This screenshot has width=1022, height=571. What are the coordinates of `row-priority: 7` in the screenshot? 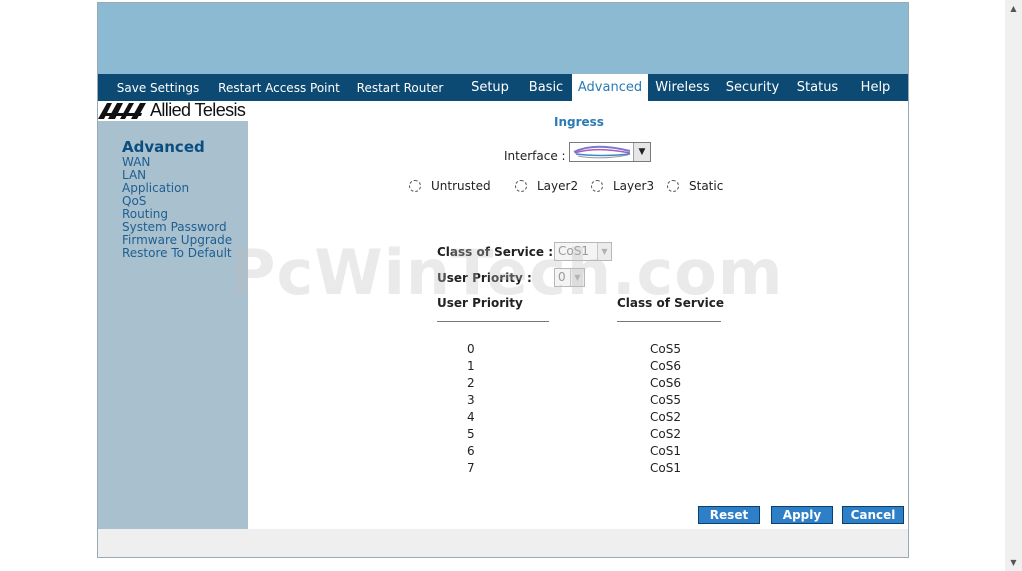 It's located at (471, 468).